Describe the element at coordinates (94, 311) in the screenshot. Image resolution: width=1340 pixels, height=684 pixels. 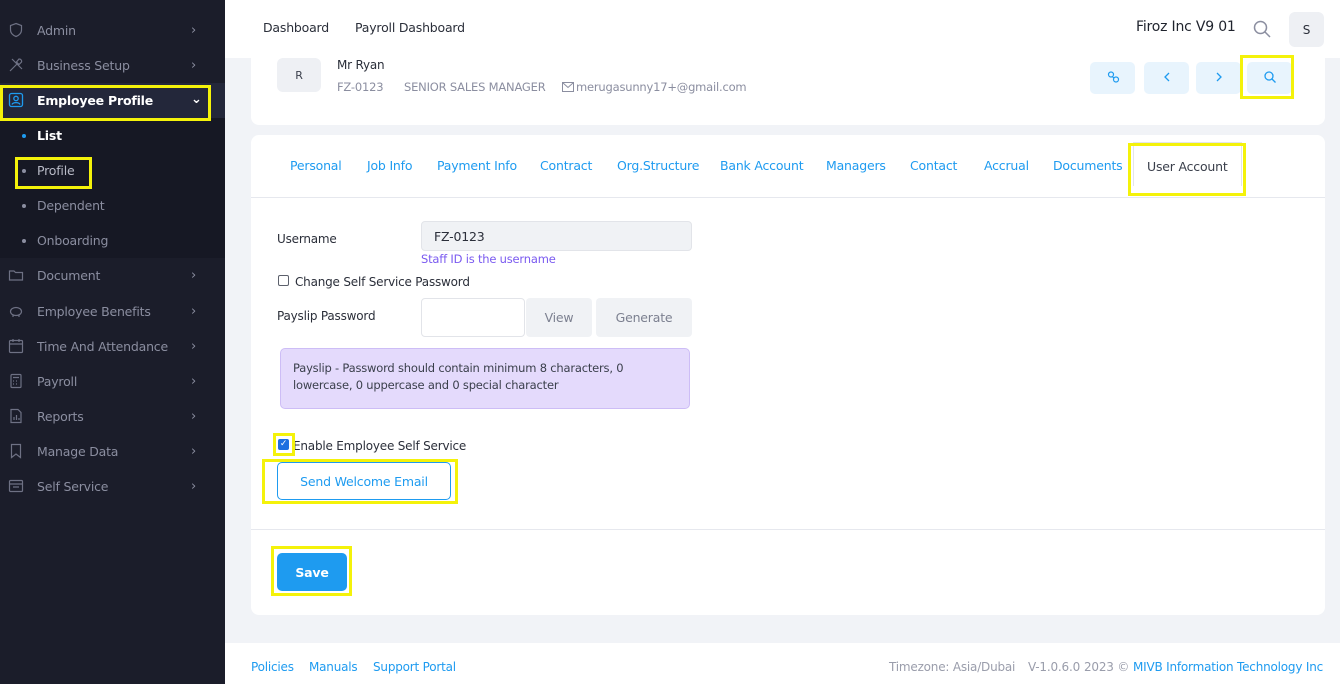
I see `sidebar-item-label: Employee Benefits` at that location.